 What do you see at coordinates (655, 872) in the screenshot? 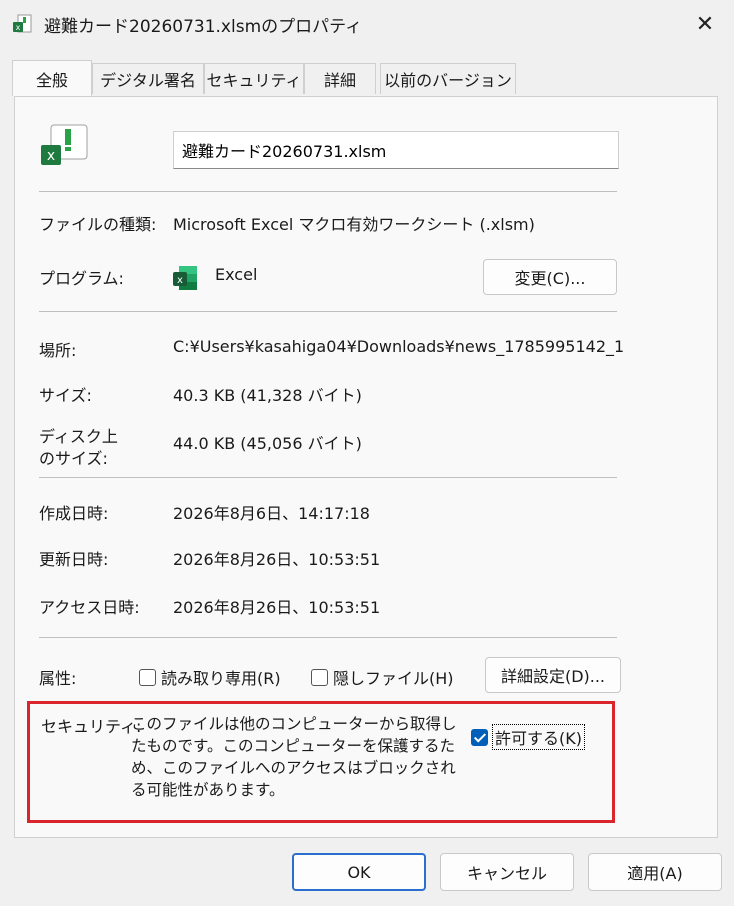
I see `apply-button: 適用(A)` at bounding box center [655, 872].